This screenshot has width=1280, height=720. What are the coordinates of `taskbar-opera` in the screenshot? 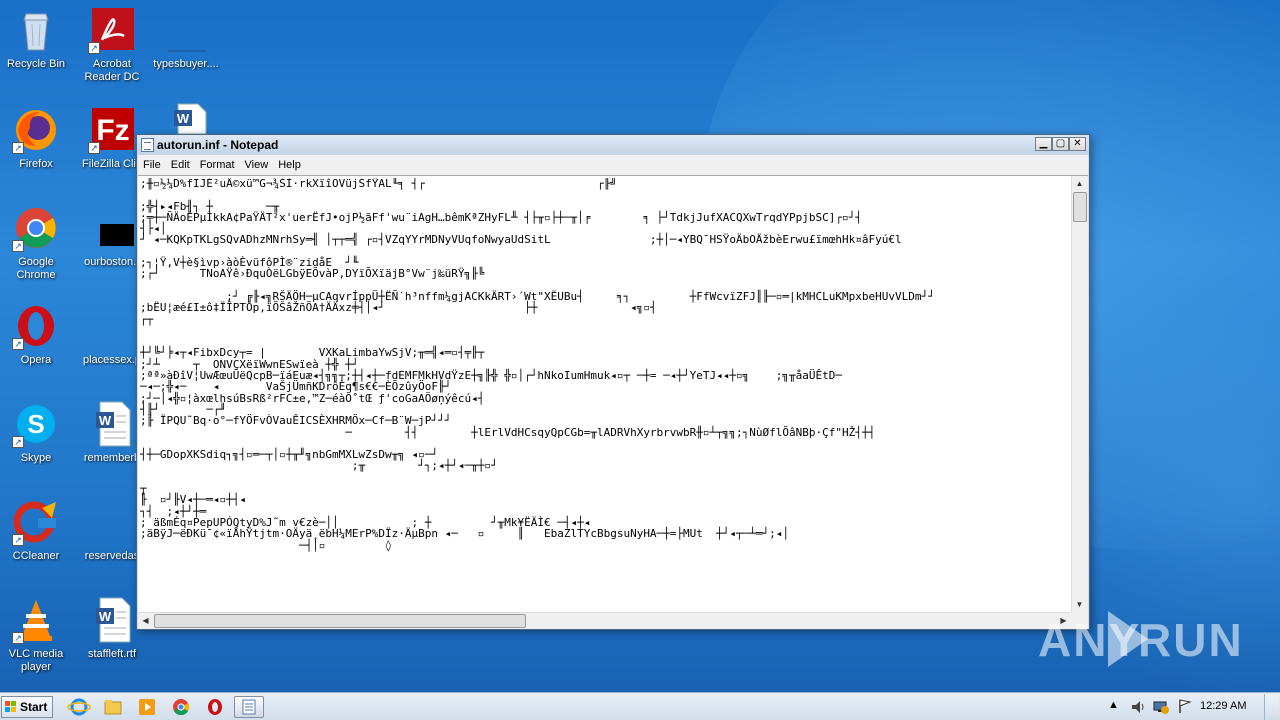 It's located at (215, 707).